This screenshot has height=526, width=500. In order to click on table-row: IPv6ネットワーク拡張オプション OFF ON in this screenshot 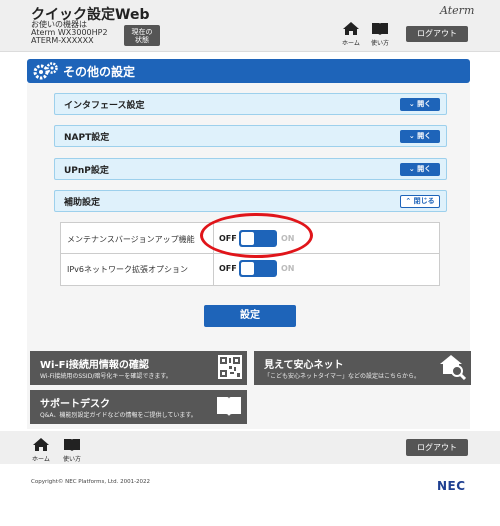, I will do `click(250, 269)`.